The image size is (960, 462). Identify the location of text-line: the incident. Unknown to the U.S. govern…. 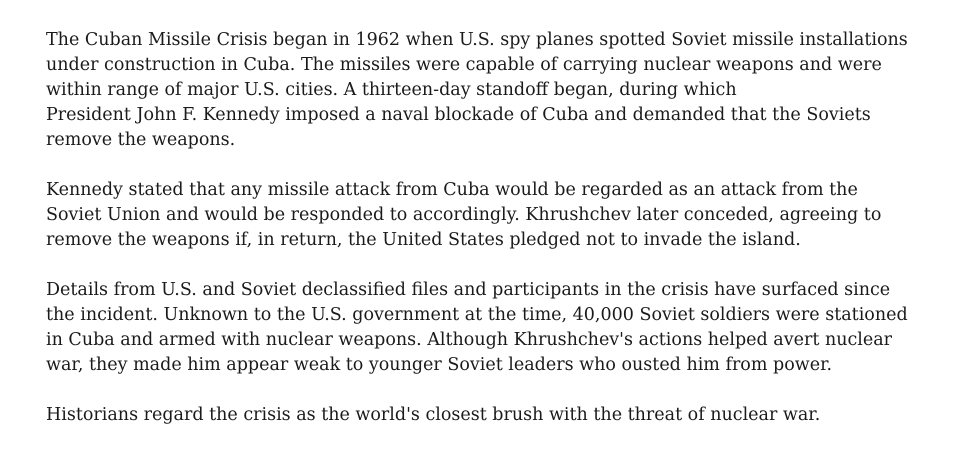
(477, 315).